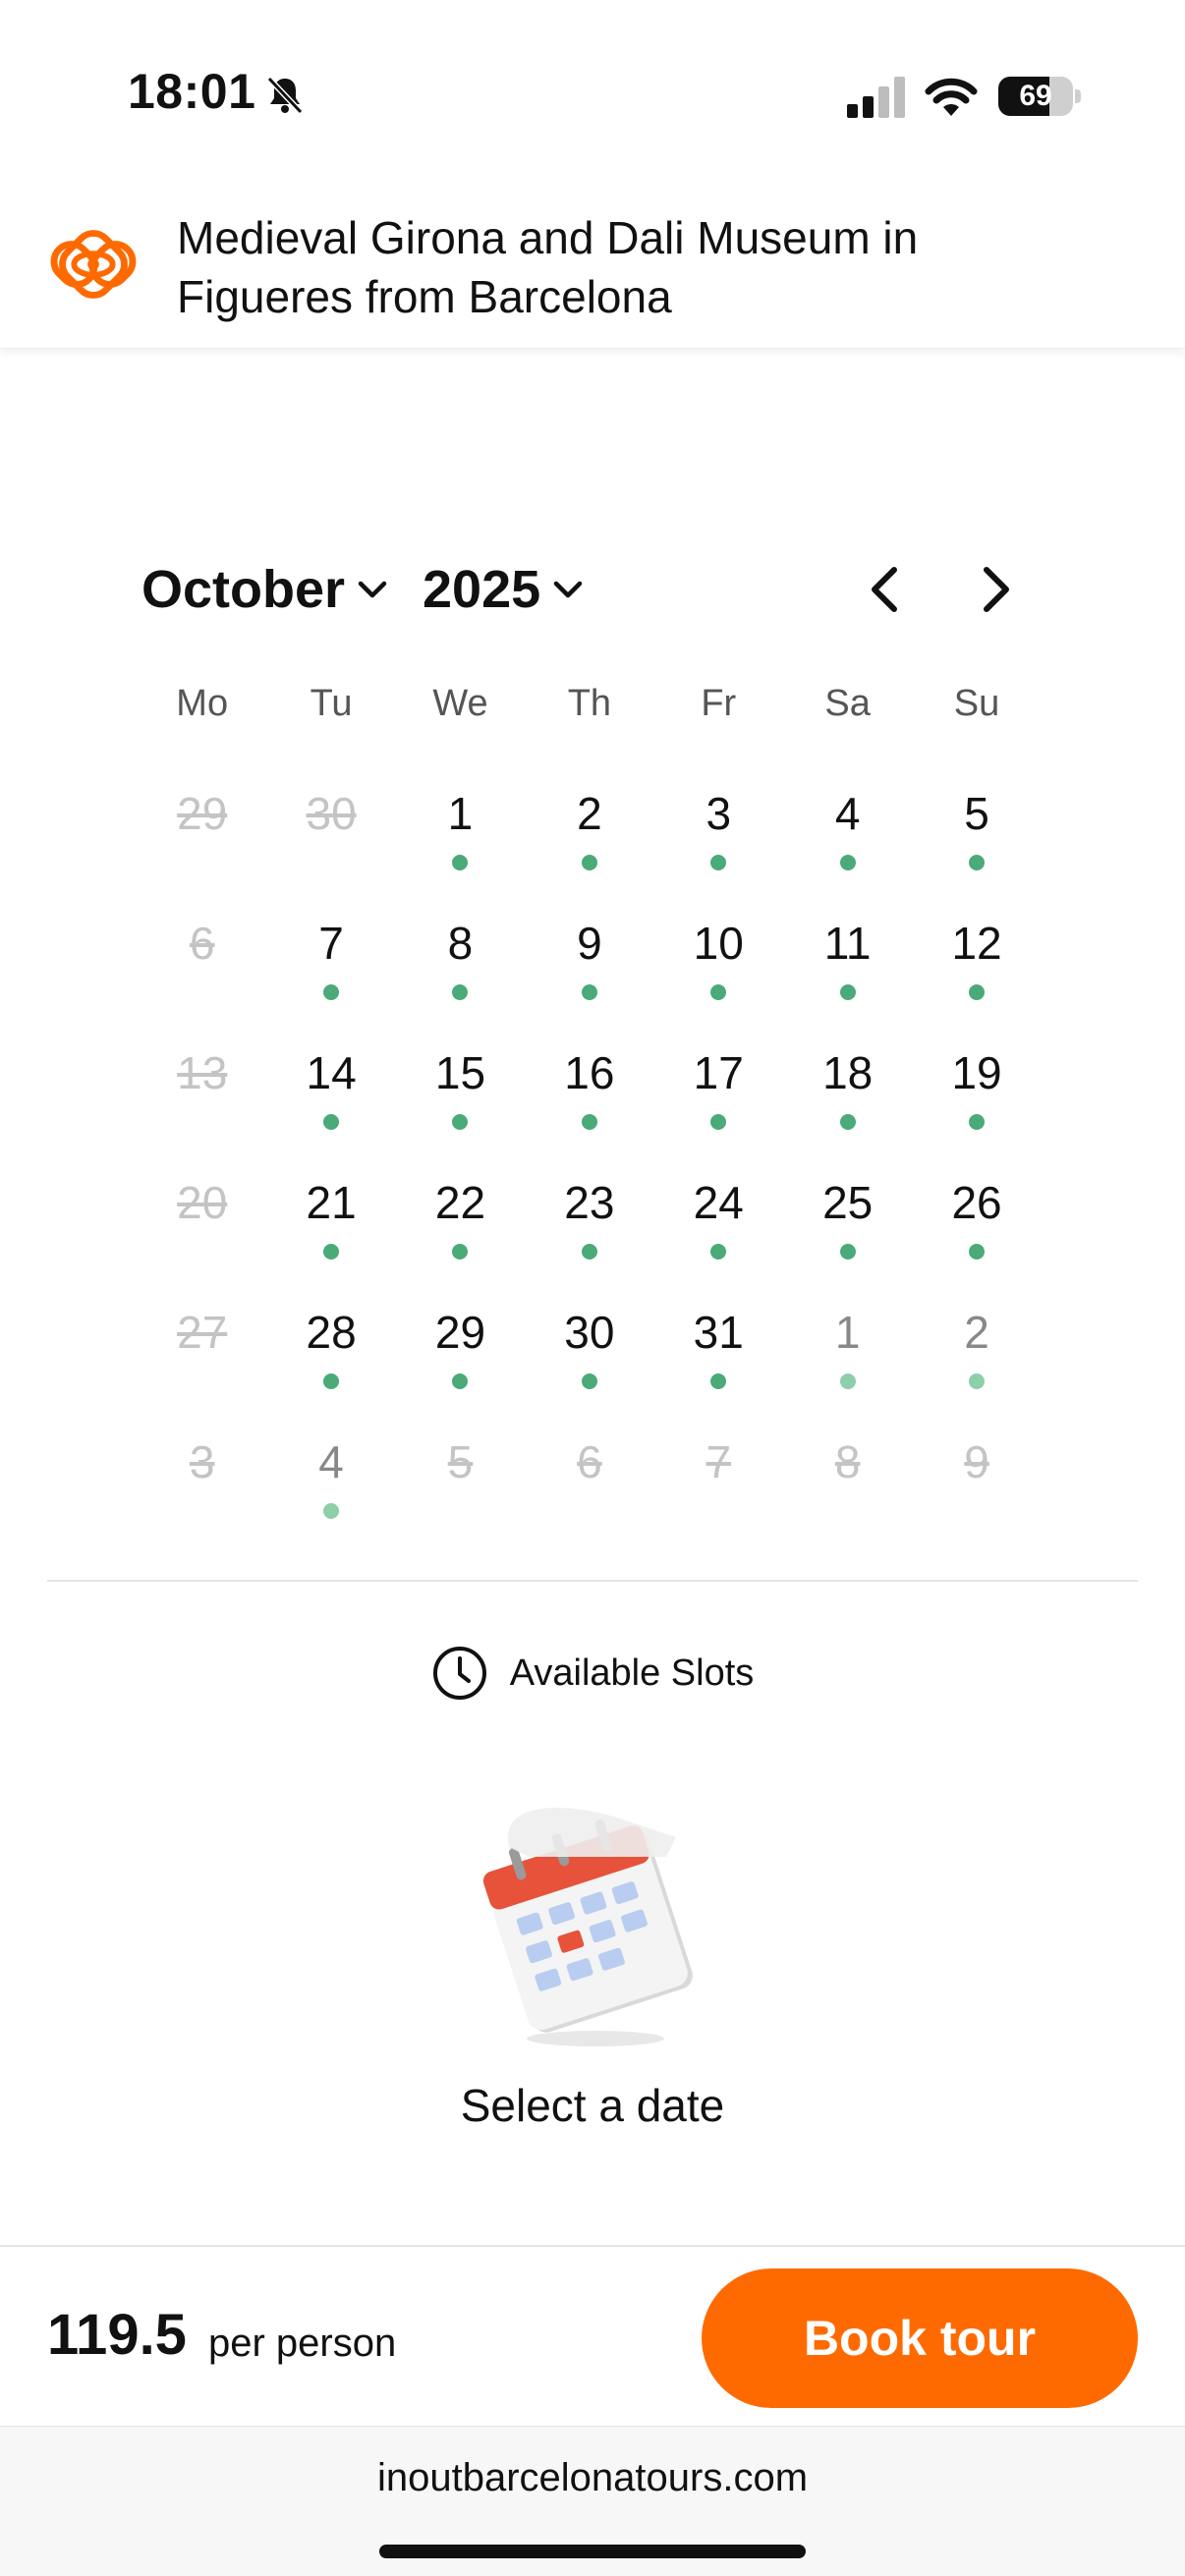 This screenshot has width=1185, height=2576. What do you see at coordinates (592, 93) in the screenshot?
I see `status-bar: 18:01 69` at bounding box center [592, 93].